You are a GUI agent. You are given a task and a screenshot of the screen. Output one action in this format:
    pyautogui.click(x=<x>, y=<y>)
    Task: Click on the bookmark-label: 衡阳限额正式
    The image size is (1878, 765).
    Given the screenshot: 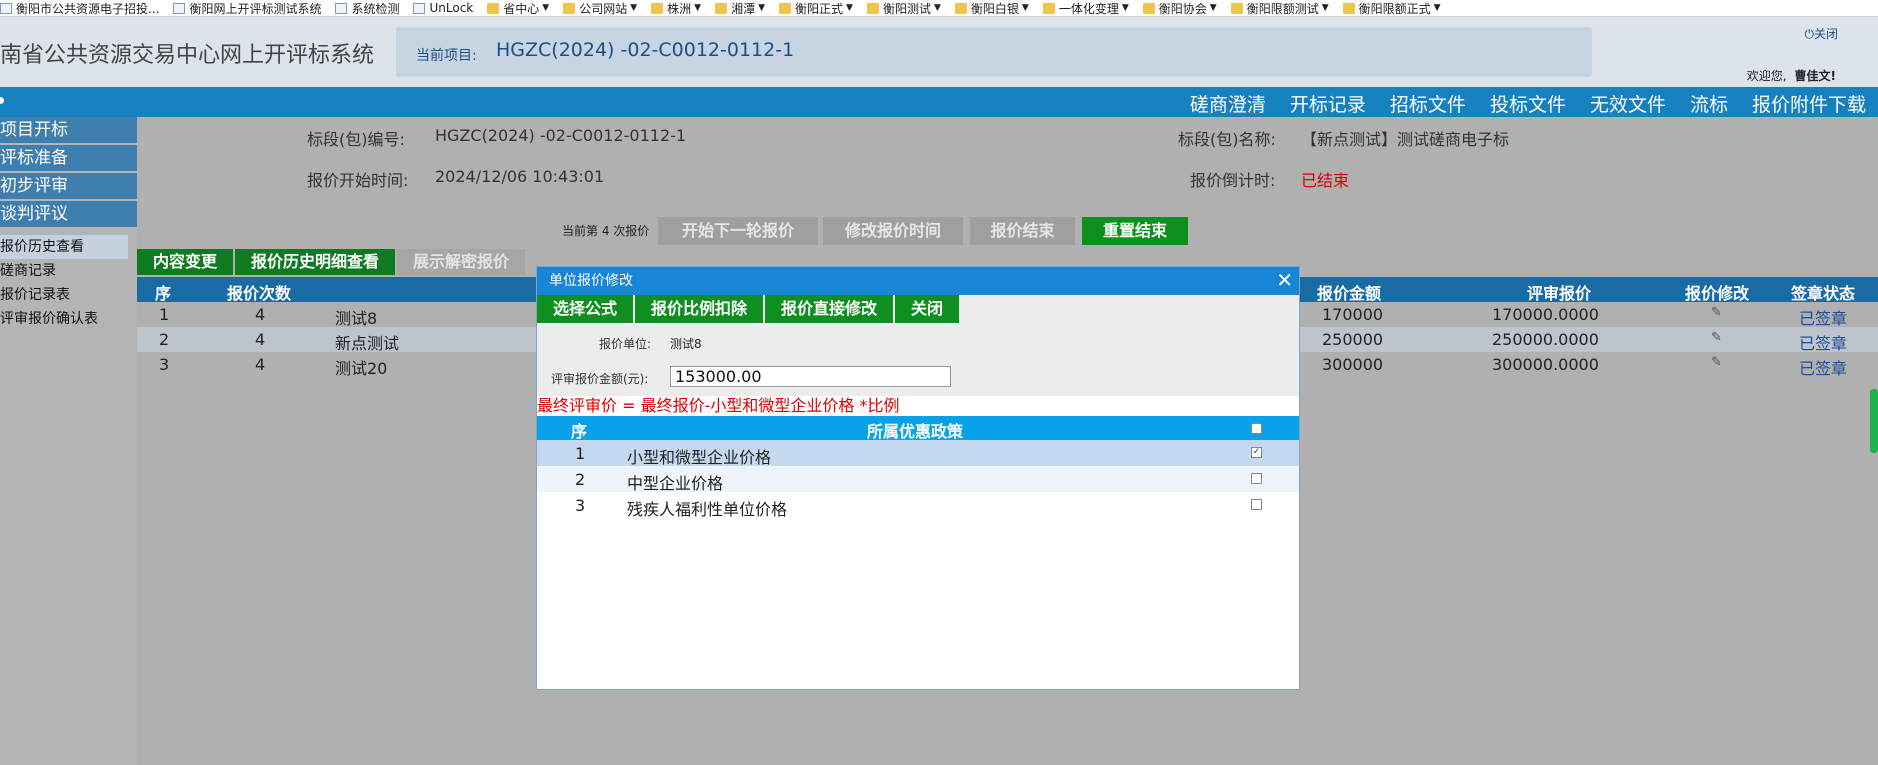 What is the action you would take?
    pyautogui.click(x=1394, y=8)
    